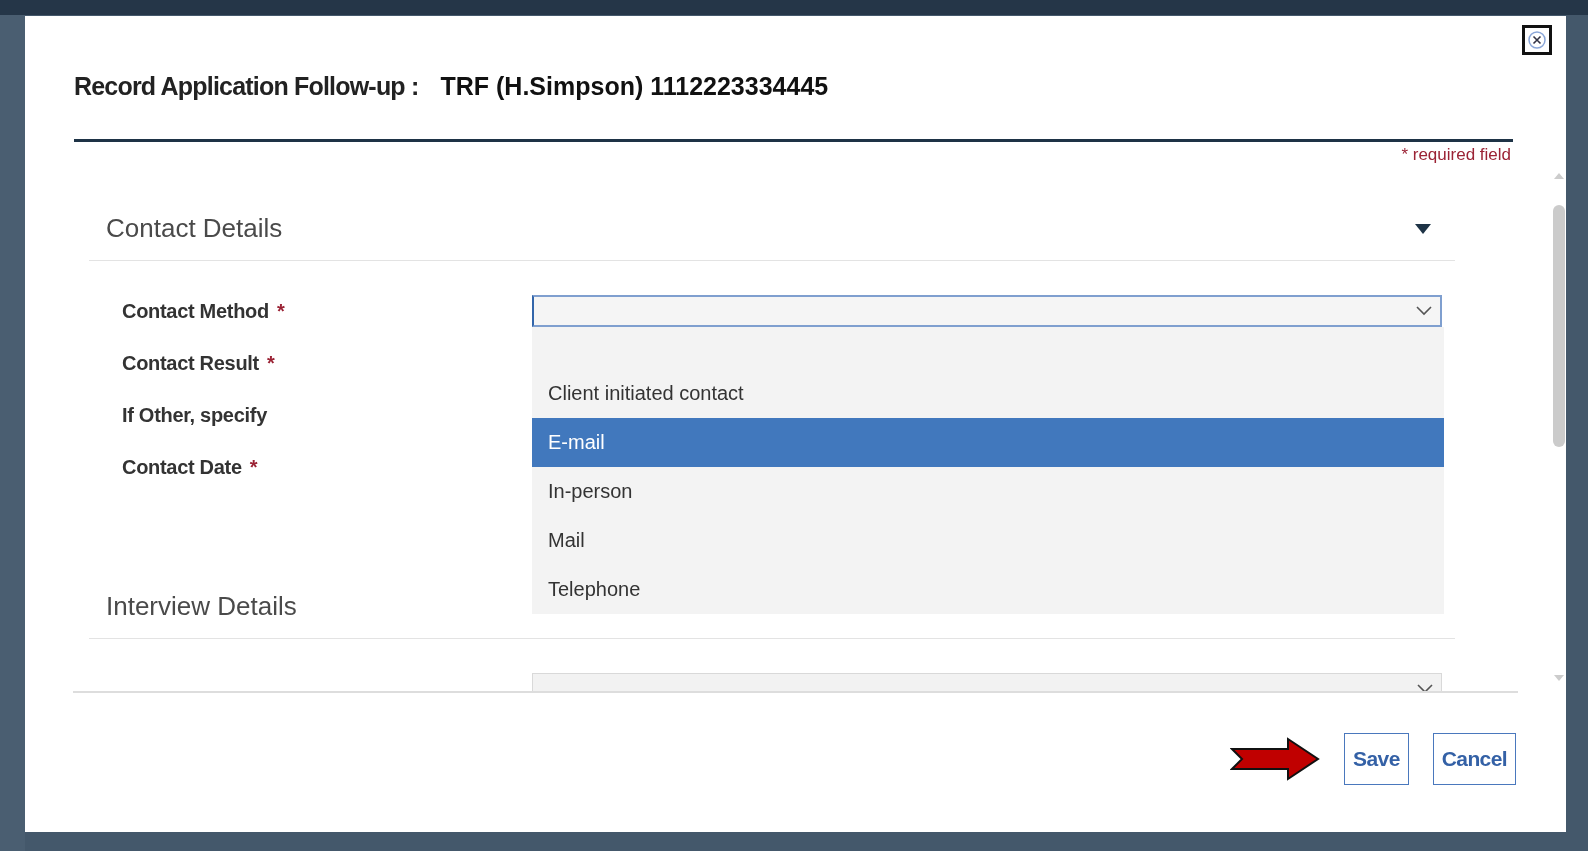  I want to click on required-note: * required field, so click(1456, 155).